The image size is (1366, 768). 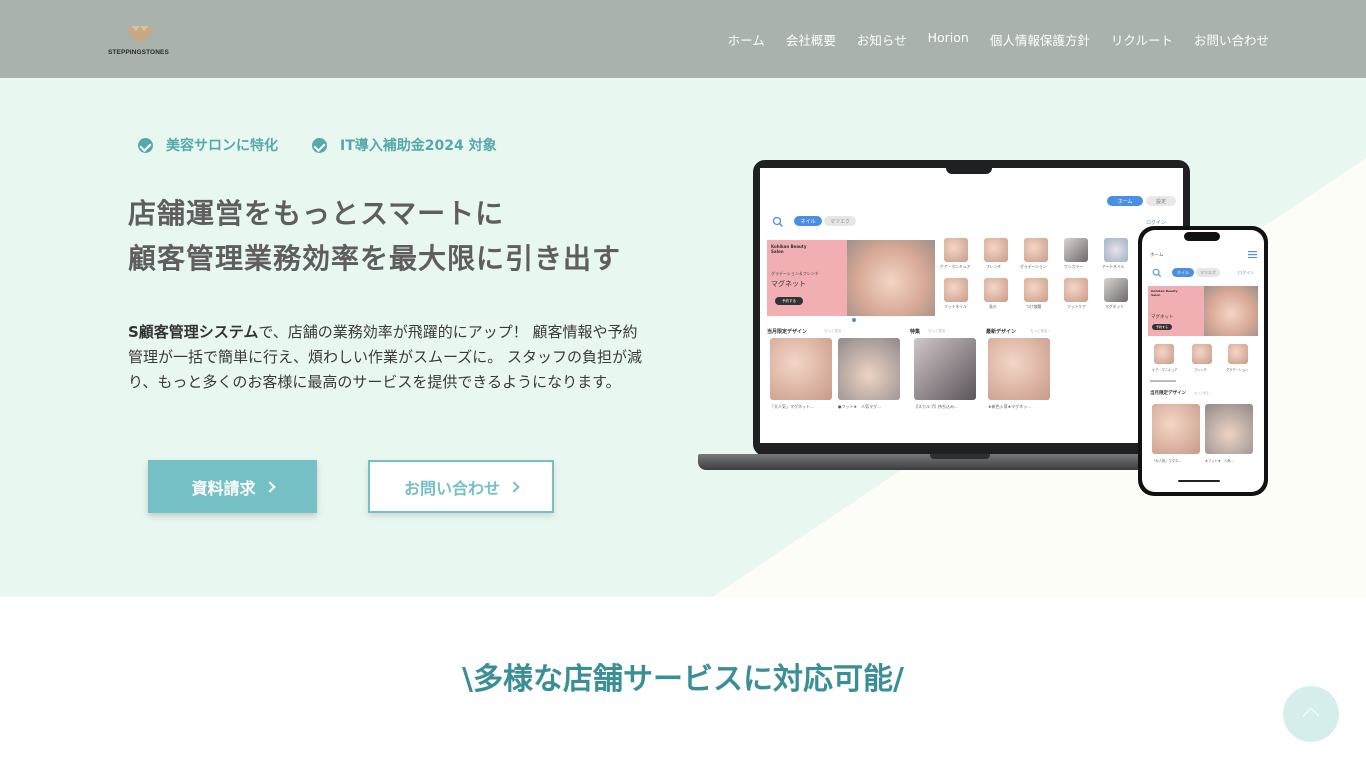 I want to click on mock-banner-photo, so click(x=891, y=278).